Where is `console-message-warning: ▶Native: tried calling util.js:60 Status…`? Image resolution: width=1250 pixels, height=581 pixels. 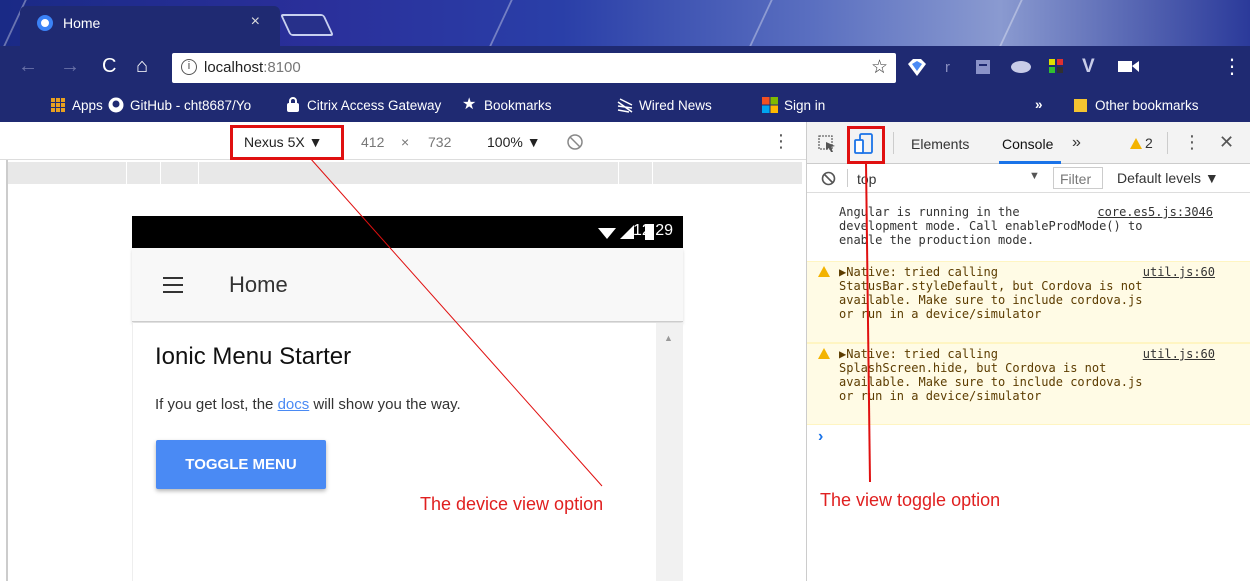 console-message-warning: ▶Native: tried calling util.js:60 Status… is located at coordinates (1028, 302).